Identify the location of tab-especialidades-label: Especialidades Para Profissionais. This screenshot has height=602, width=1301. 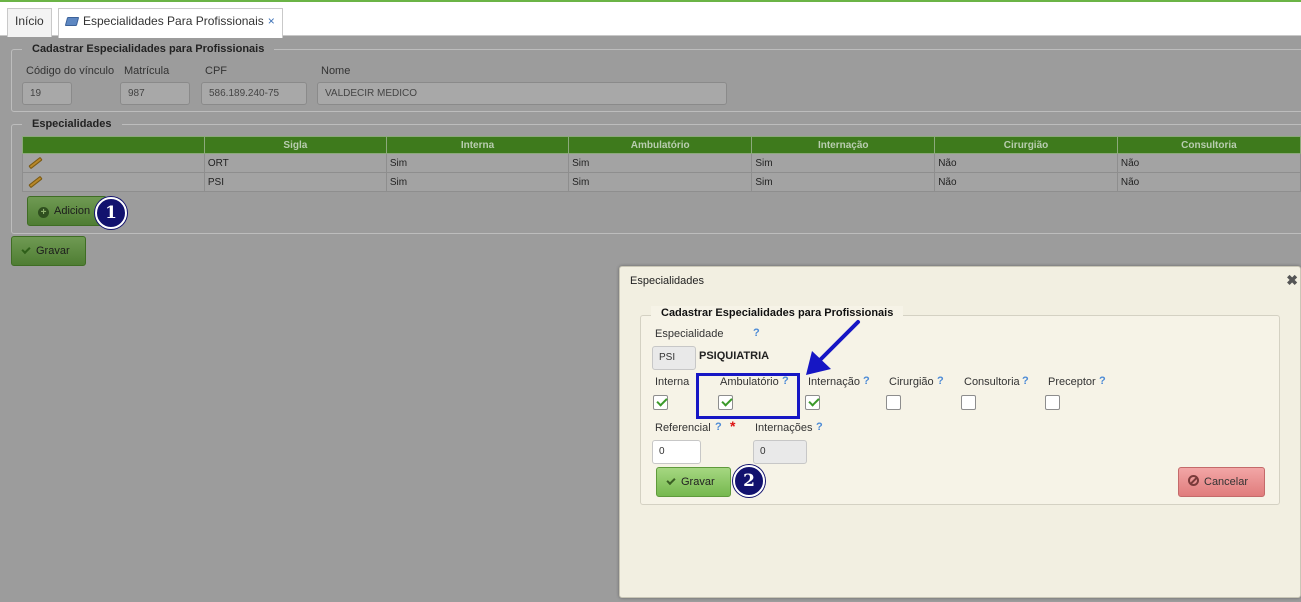
(173, 21).